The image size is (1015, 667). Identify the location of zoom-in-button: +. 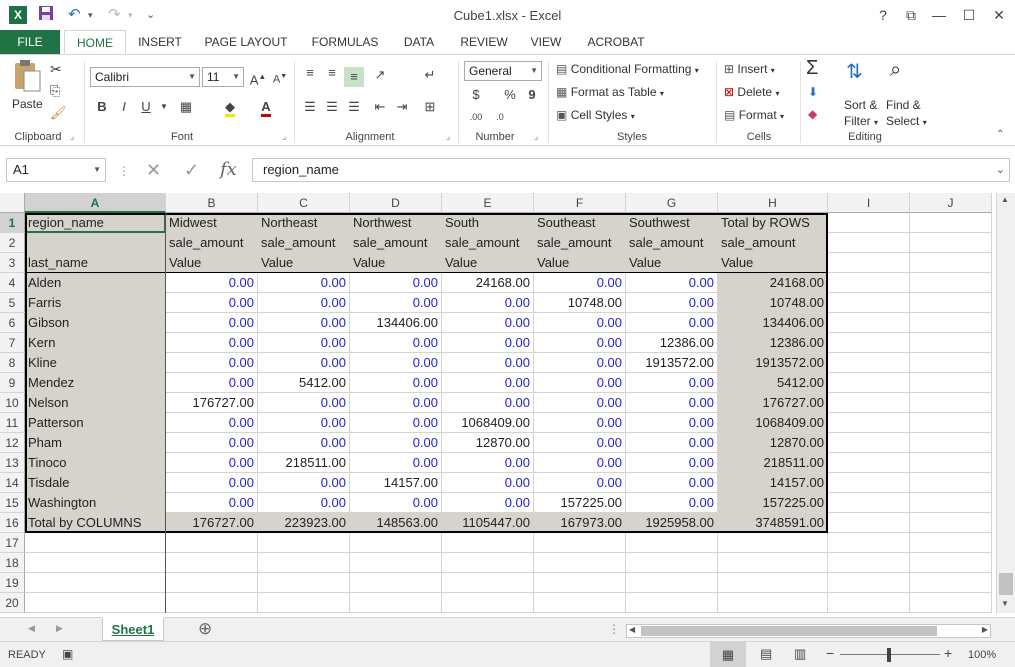
(948, 653).